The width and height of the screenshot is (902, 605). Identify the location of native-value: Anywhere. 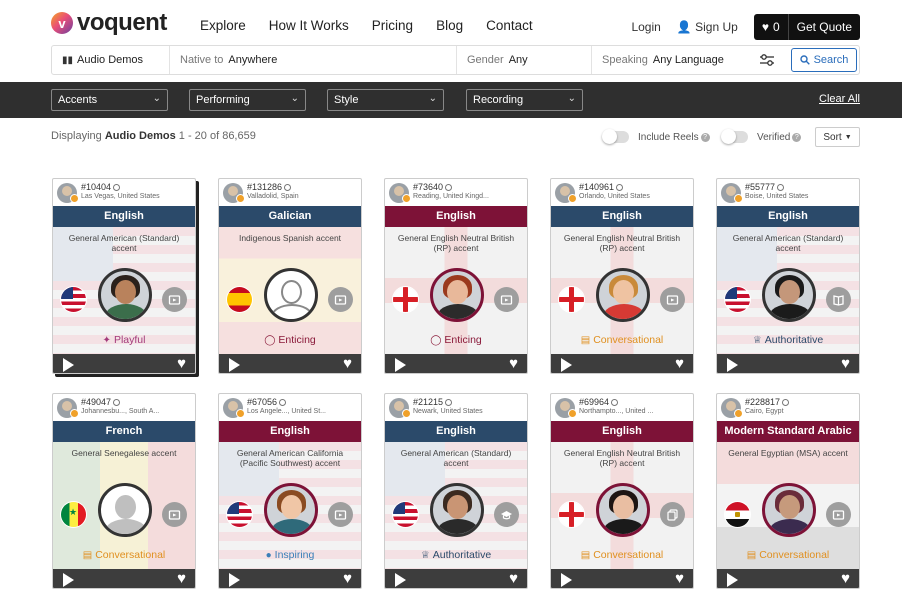
(253, 60).